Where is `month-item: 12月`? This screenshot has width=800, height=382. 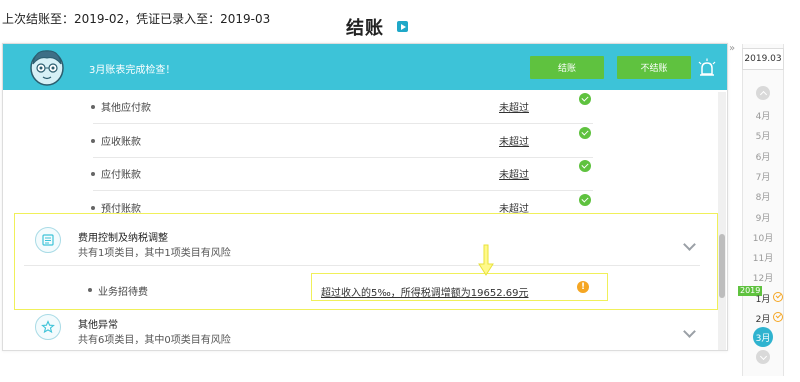
month-item: 12月 is located at coordinates (763, 277).